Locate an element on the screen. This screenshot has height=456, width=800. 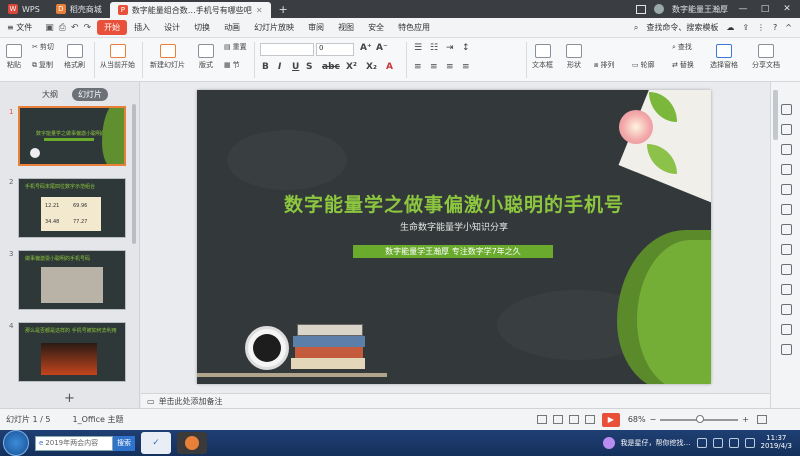
new-slide-button: 新建幻灯片 is located at coordinates (167, 57).